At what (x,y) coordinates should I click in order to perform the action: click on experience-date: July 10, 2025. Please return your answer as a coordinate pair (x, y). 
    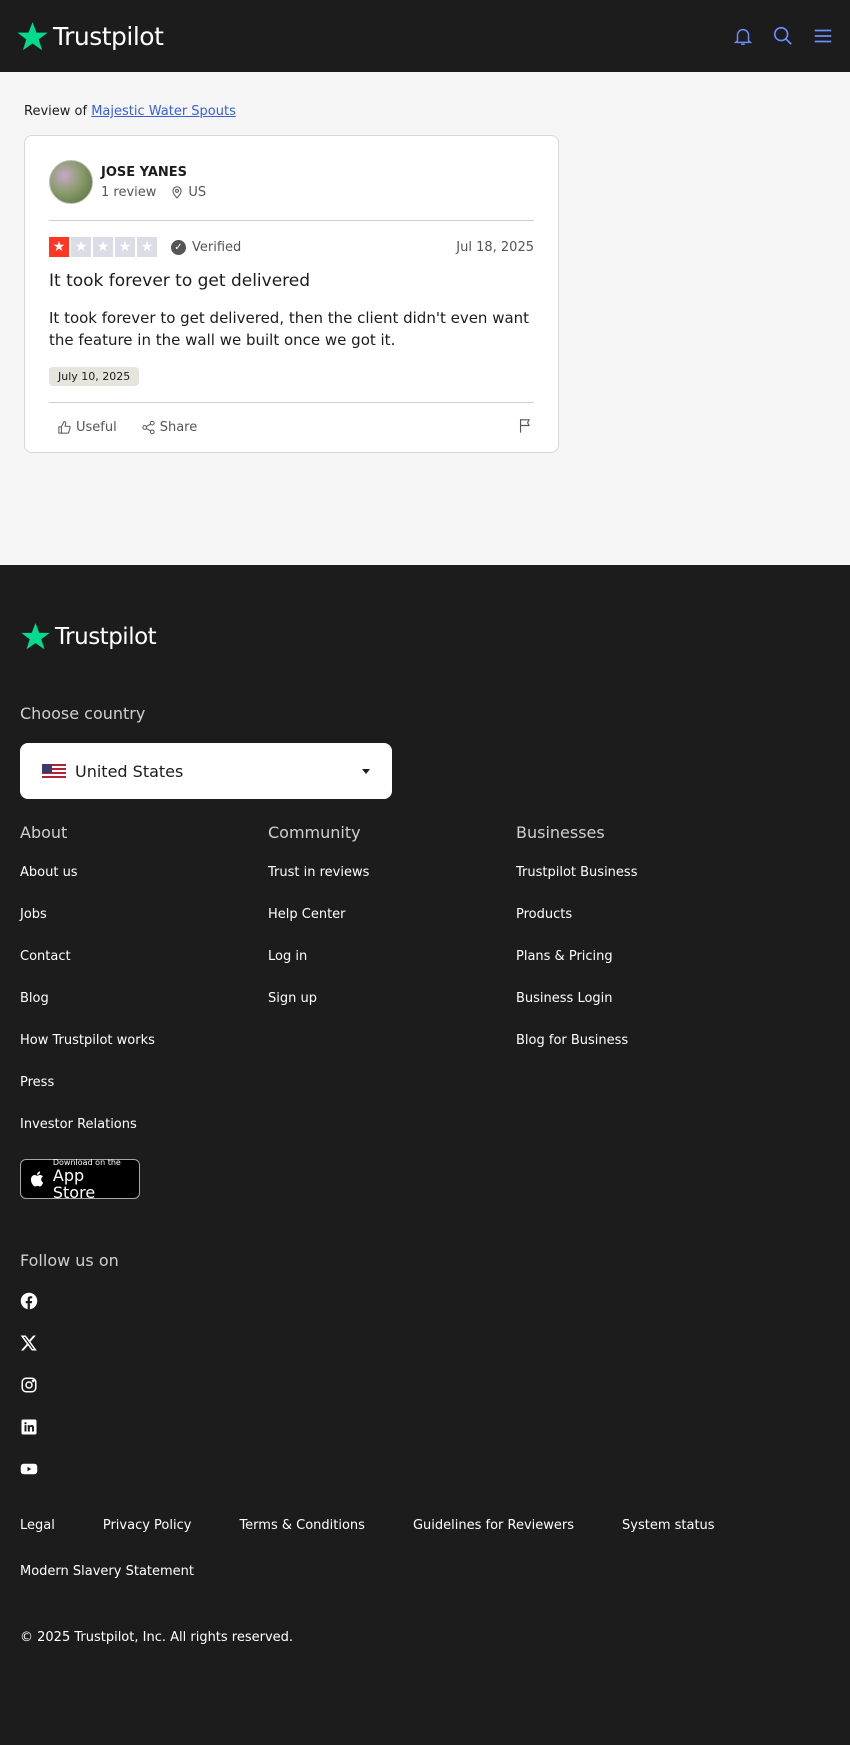
    Looking at the image, I should click on (94, 376).